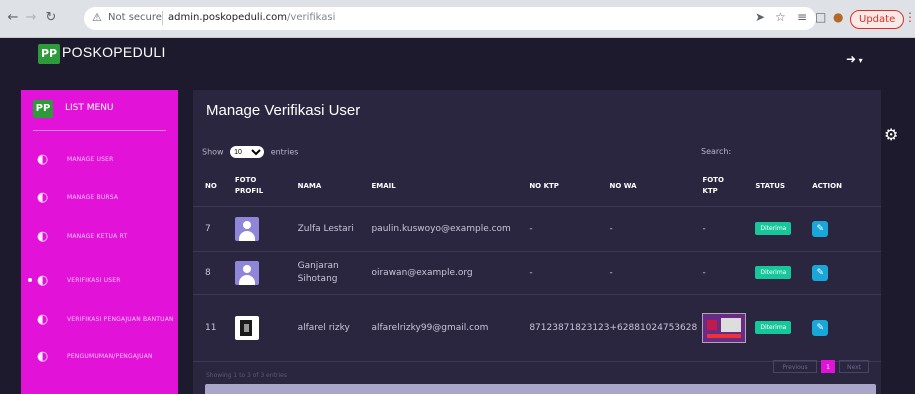  I want to click on cell-no-ktp: 87123871823123, so click(569, 328).